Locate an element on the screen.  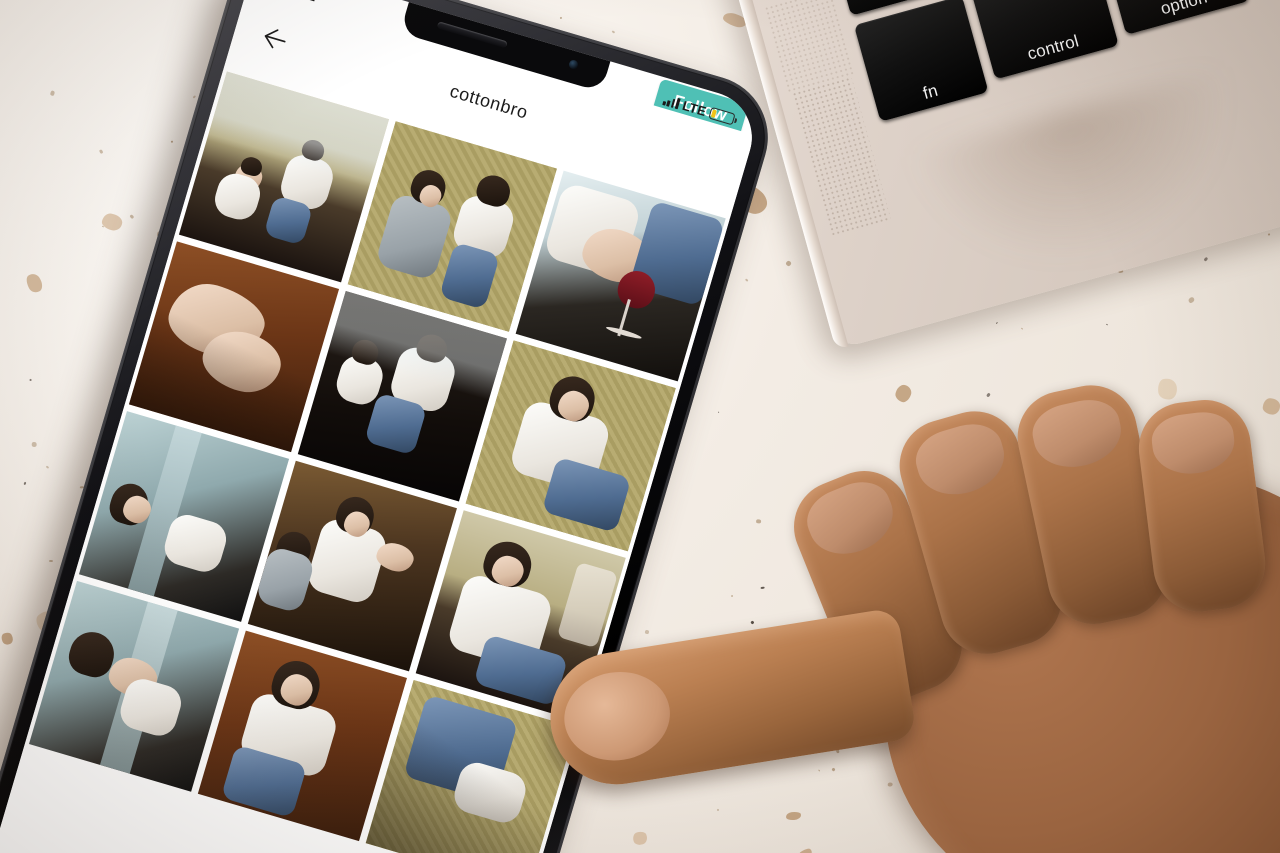
fingertip is located at coordinates (617, 716).